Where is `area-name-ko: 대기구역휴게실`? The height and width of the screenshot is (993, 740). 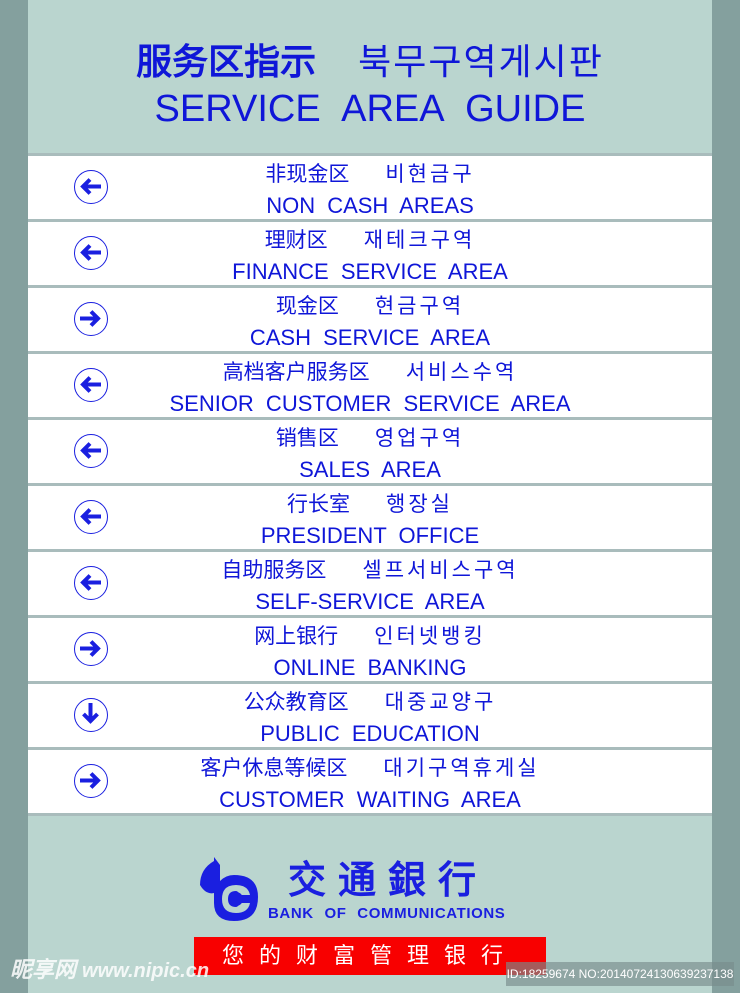
area-name-ko: 대기구역휴게실 is located at coordinates (461, 768).